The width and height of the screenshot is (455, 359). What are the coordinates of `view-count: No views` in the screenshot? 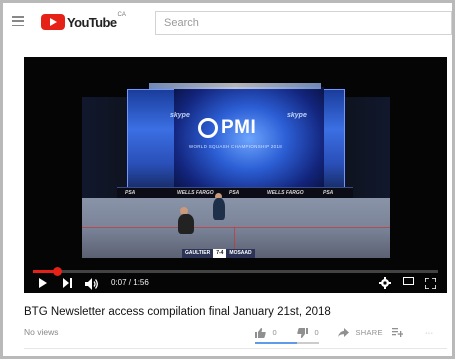 It's located at (41, 332).